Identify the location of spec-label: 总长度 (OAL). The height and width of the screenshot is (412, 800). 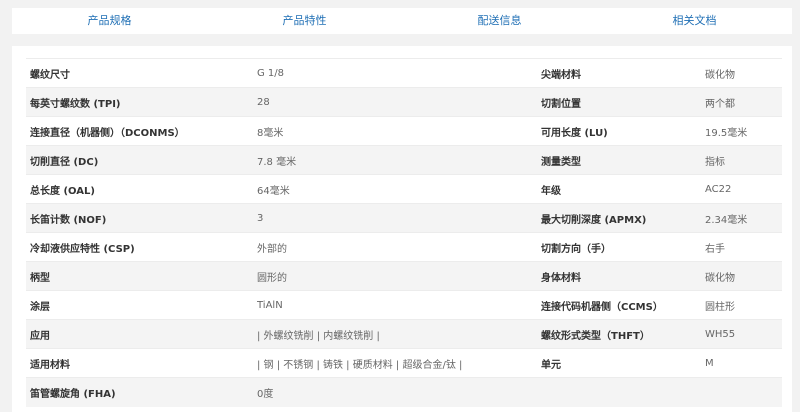
(141, 189).